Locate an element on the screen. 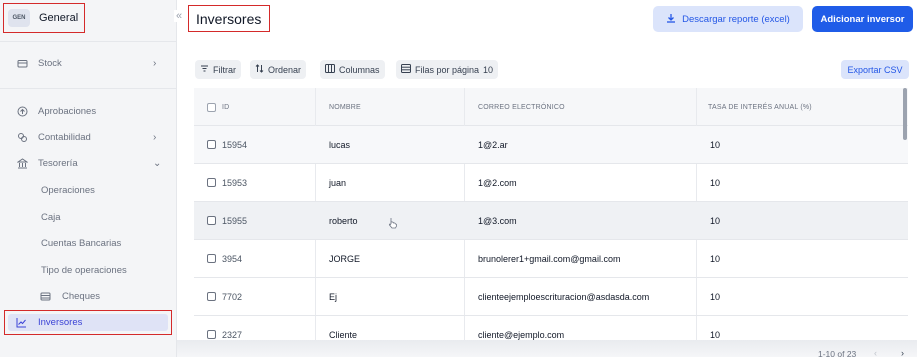  cell-id-text: 15955 is located at coordinates (235, 220).